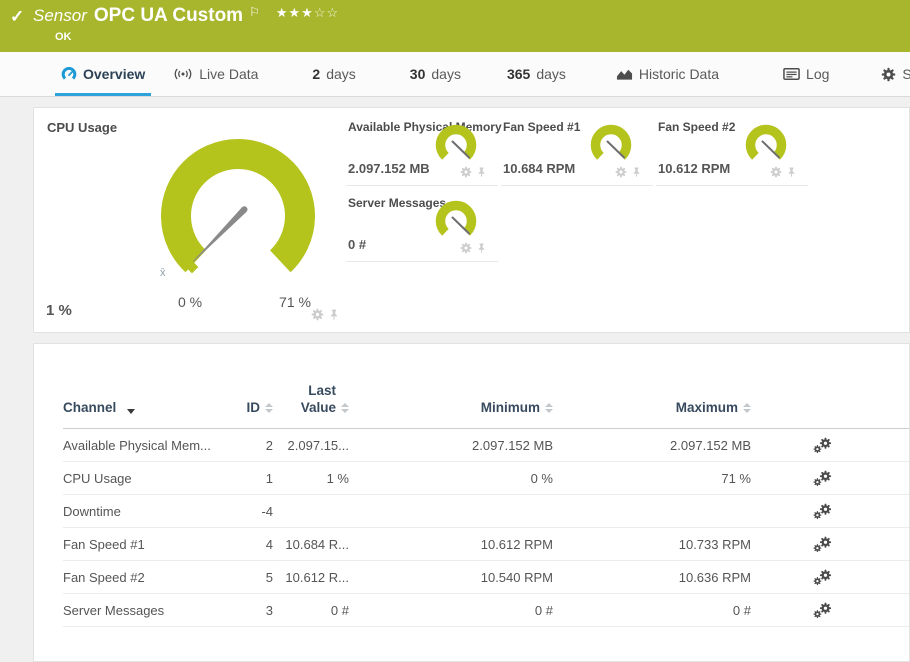 Image resolution: width=910 pixels, height=662 pixels. What do you see at coordinates (518, 74) in the screenshot?
I see `tab-number: 365` at bounding box center [518, 74].